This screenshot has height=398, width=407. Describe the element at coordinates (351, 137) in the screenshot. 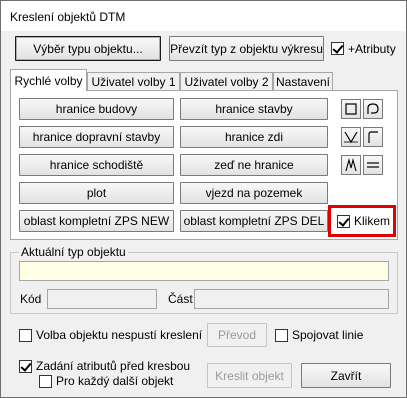

I see `v-shape-icon` at that location.